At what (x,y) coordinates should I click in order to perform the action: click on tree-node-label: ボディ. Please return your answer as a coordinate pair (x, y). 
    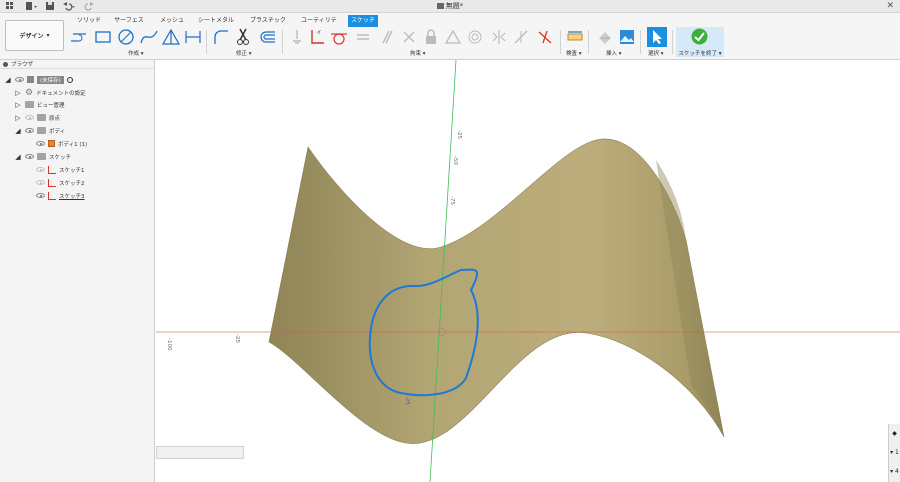
    Looking at the image, I should click on (57, 131).